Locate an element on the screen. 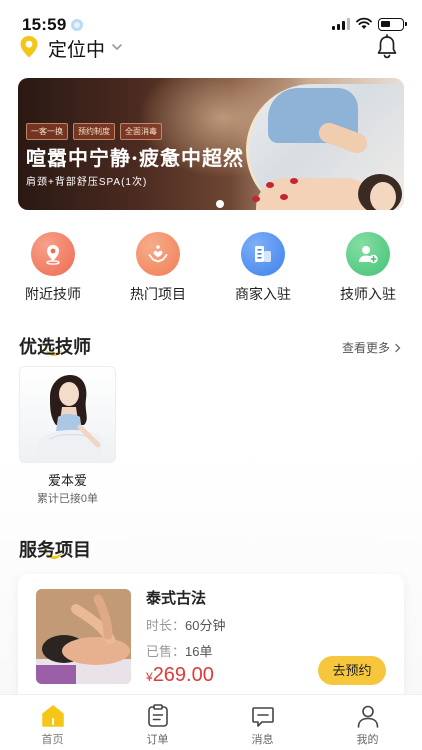  tab-profile: 我的 is located at coordinates (367, 722).